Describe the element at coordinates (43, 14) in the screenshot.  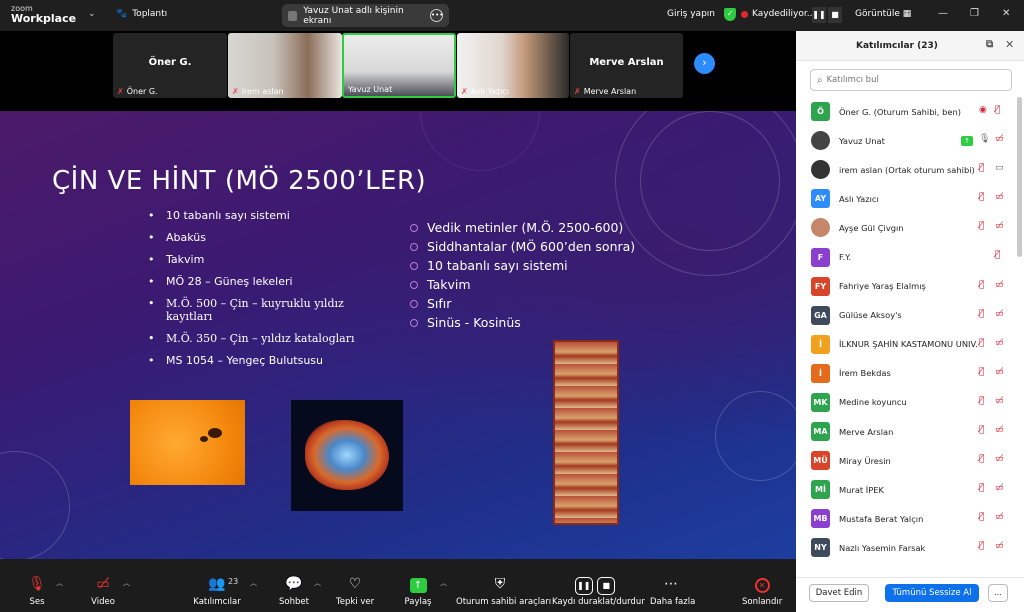
I see `zoom-logo: zoom Workplace` at that location.